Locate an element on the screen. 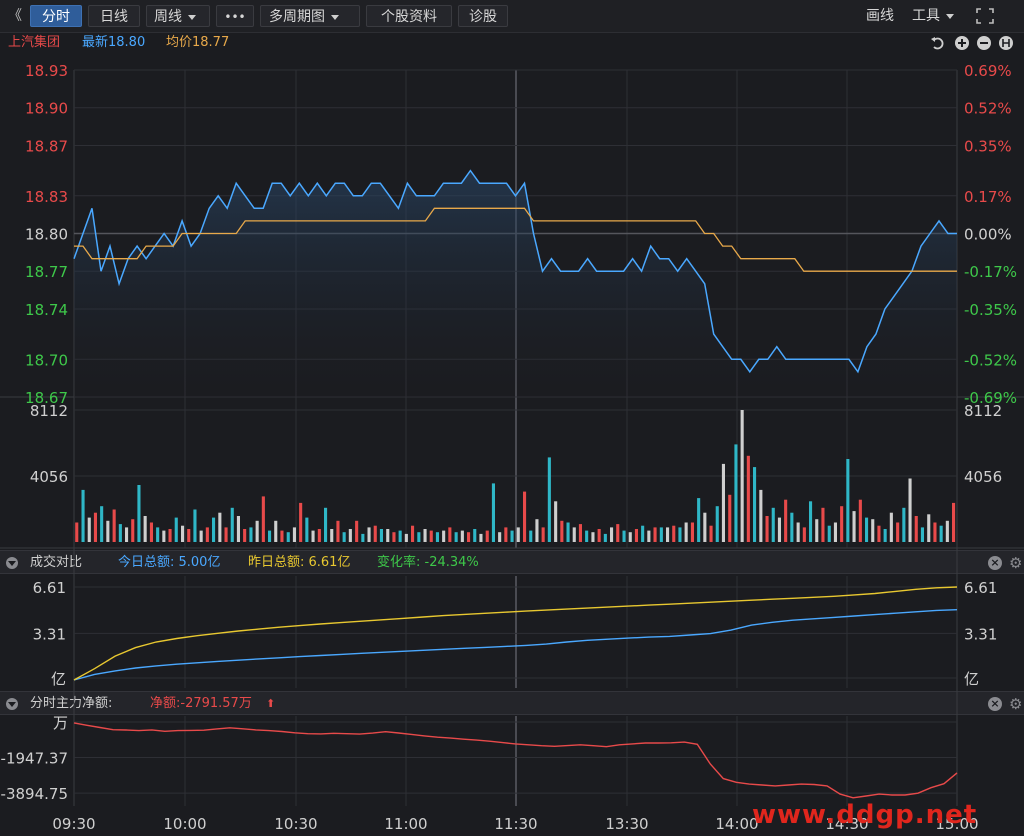 Image resolution: width=1024 pixels, height=836 pixels. percent-tick-label: 0.35% is located at coordinates (988, 146).